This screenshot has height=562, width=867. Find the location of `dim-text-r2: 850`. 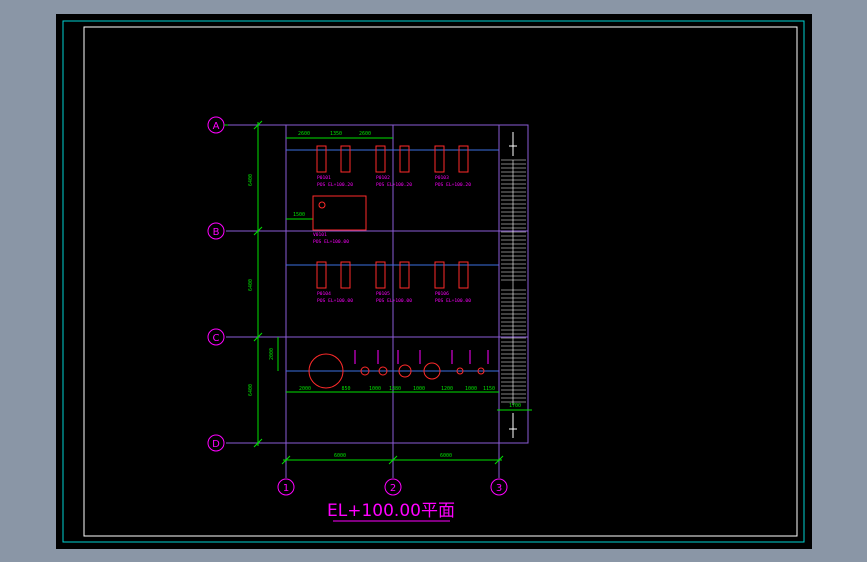

dim-text-r2: 850 is located at coordinates (345, 389).